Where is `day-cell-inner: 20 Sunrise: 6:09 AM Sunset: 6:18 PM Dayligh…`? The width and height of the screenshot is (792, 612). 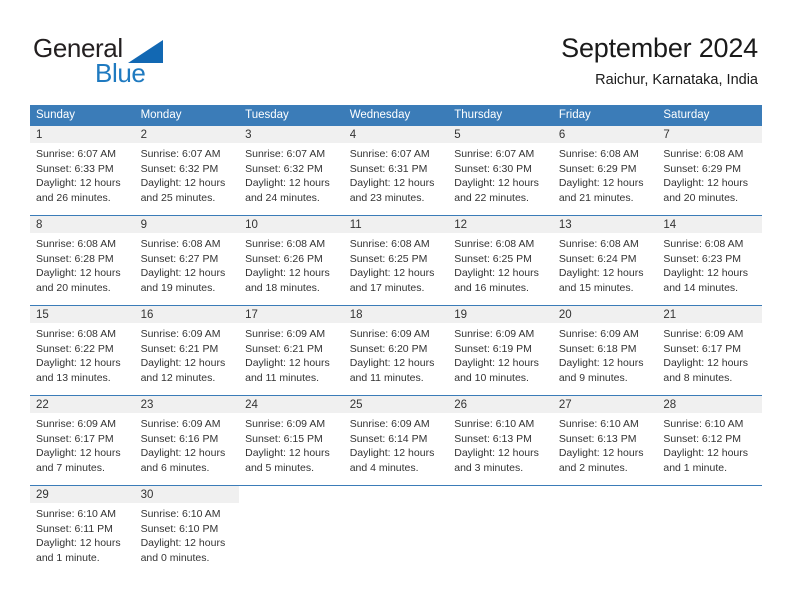 day-cell-inner: 20 Sunrise: 6:09 AM Sunset: 6:18 PM Dayligh… is located at coordinates (605, 350).